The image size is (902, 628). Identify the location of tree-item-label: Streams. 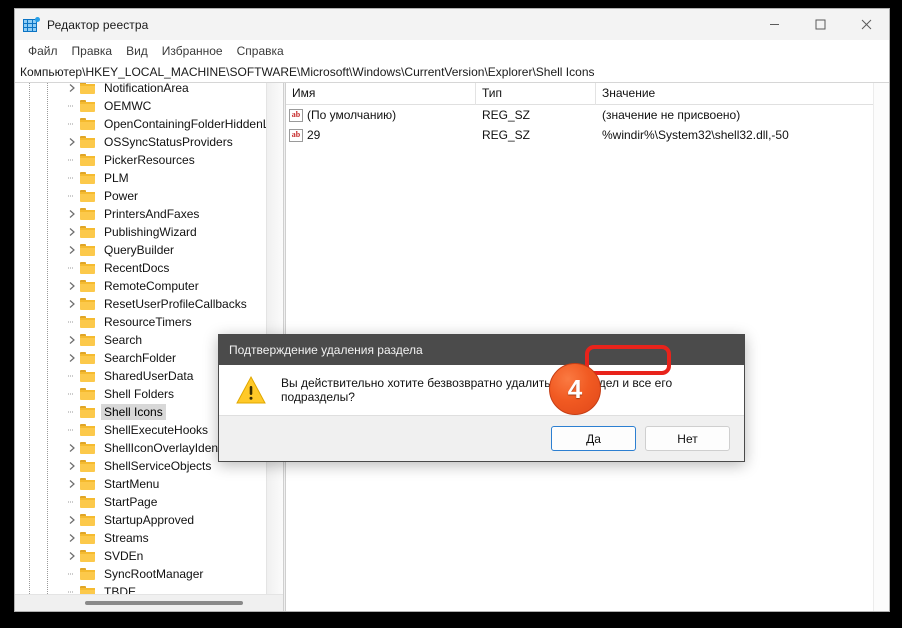
(126, 538).